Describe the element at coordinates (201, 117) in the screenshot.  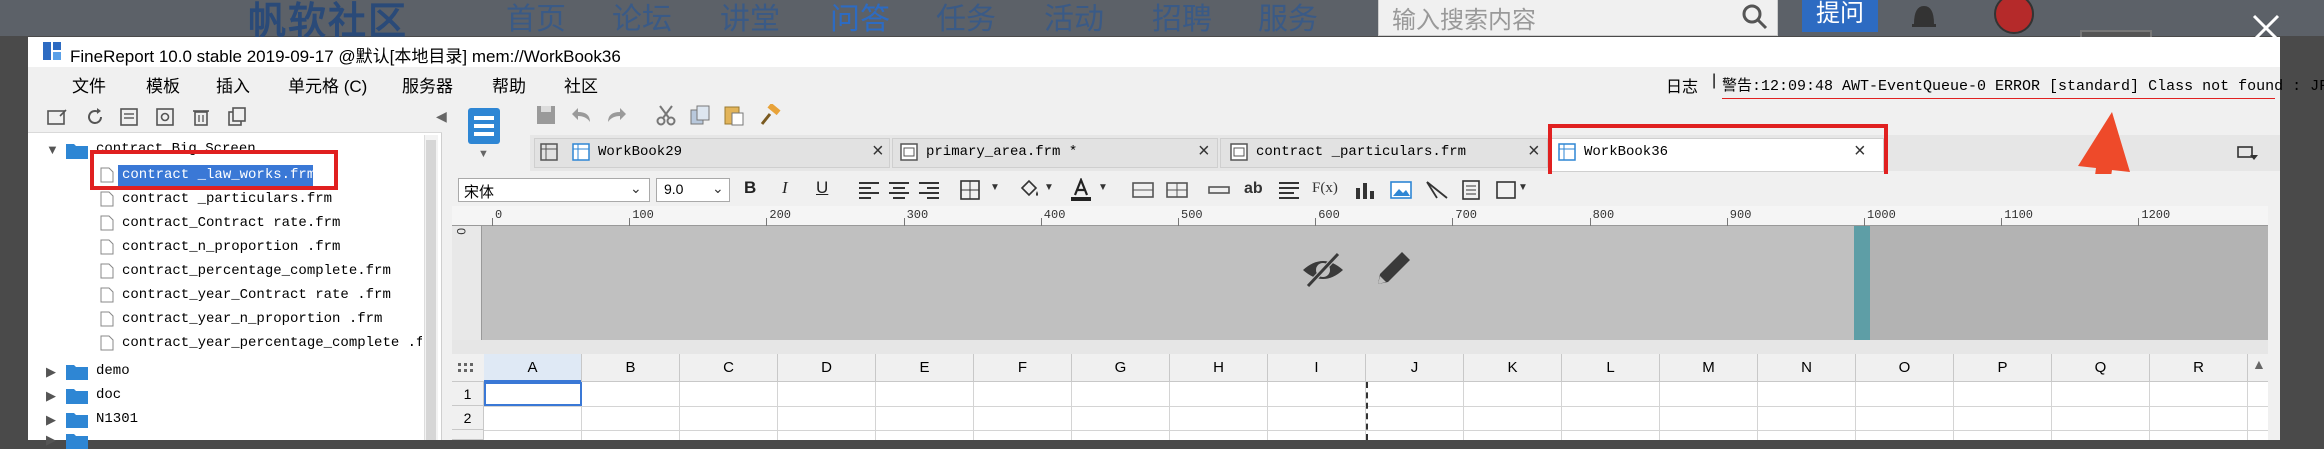
I see `delete-icon` at that location.